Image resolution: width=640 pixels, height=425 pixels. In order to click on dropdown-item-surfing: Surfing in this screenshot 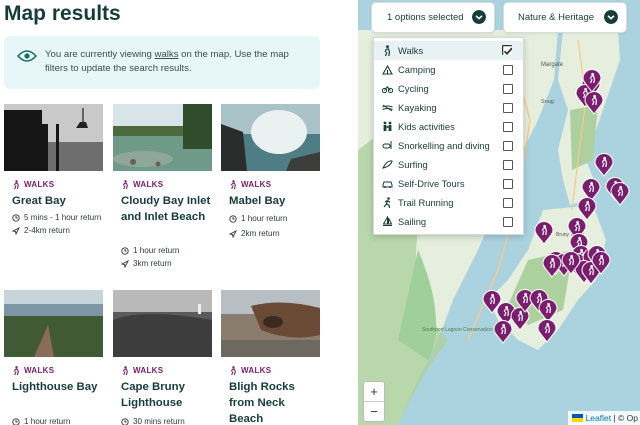, I will do `click(448, 164)`.